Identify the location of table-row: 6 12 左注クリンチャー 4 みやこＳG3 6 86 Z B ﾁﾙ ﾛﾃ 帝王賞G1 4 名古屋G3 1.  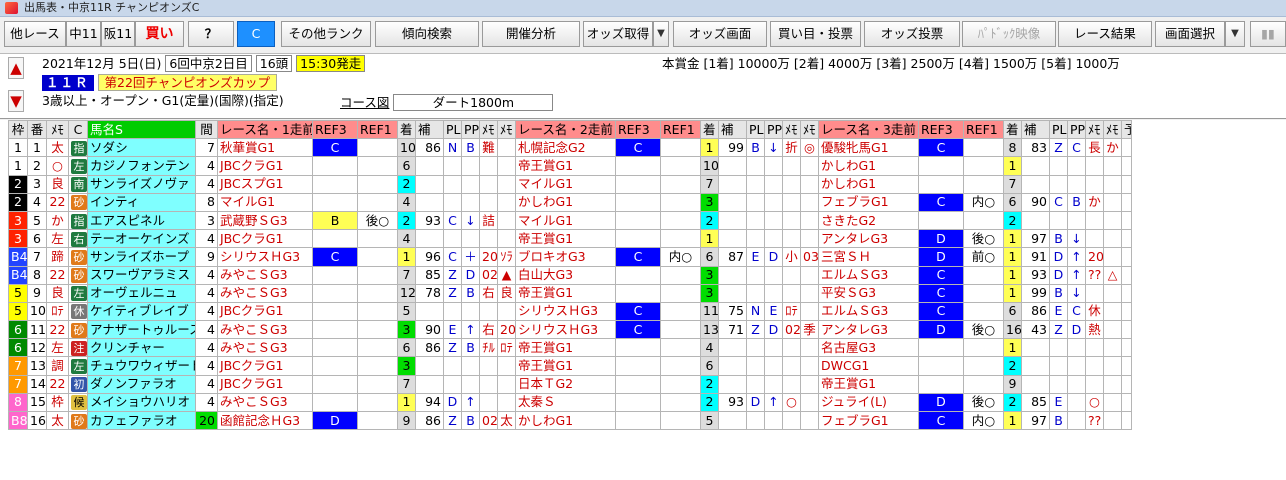
(570, 348).